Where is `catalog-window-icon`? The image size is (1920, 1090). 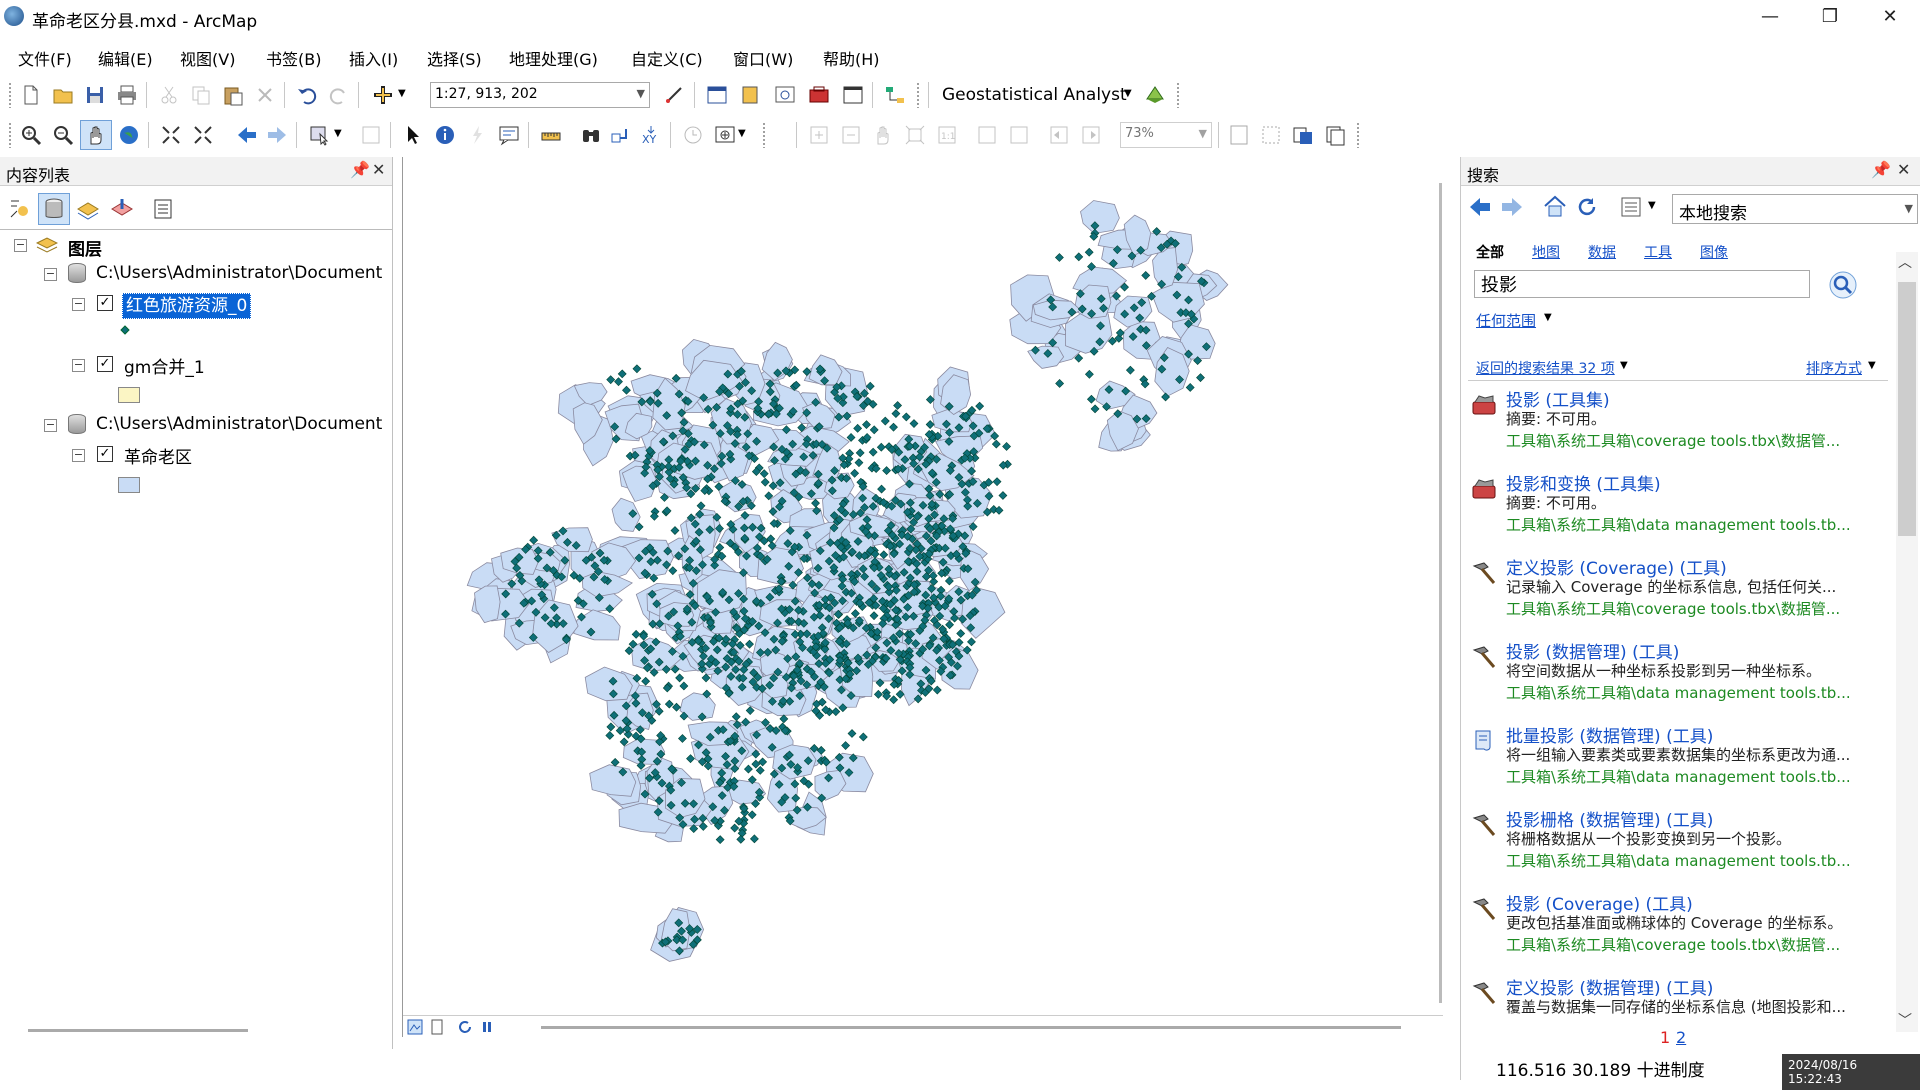
catalog-window-icon is located at coordinates (751, 95).